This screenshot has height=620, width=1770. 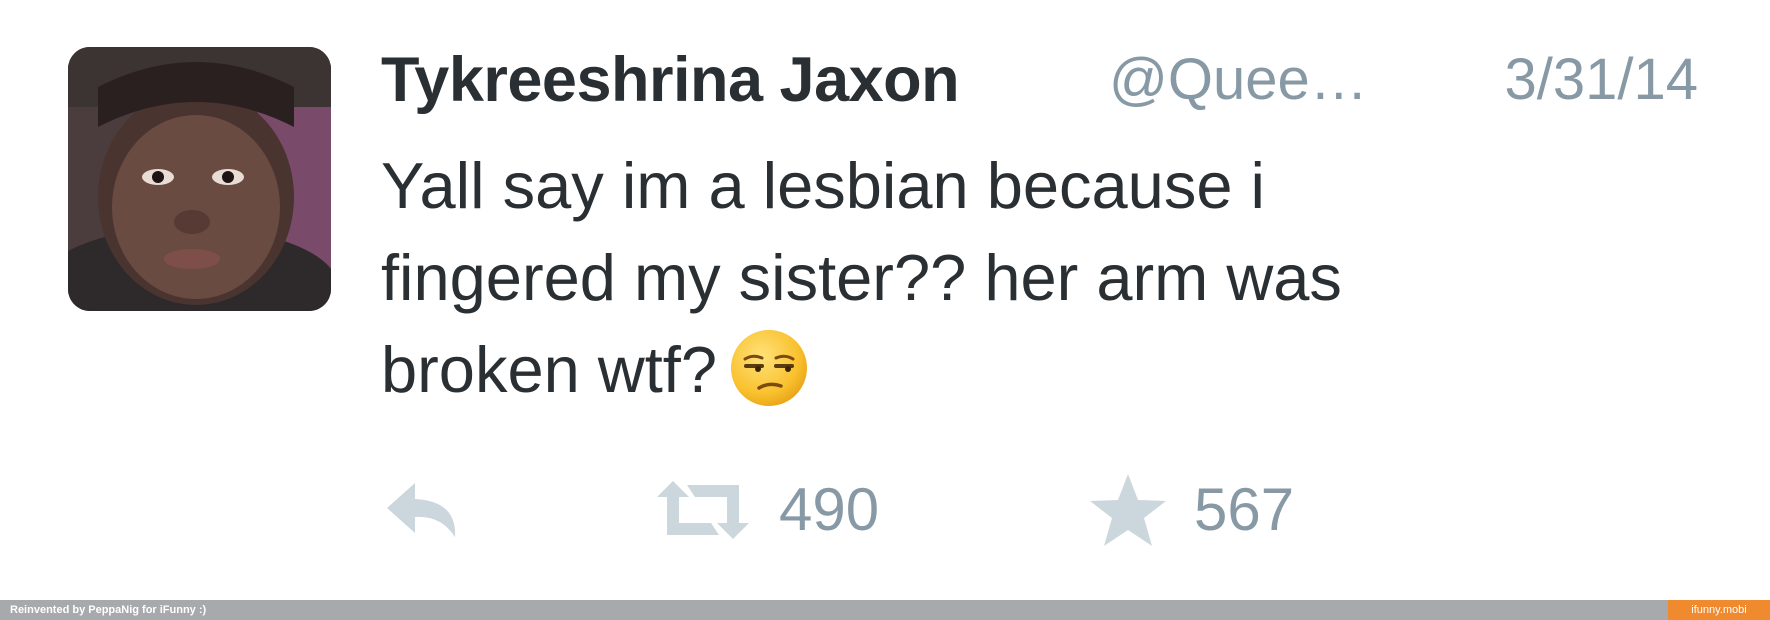 What do you see at coordinates (703, 510) in the screenshot?
I see `retweet-icon` at bounding box center [703, 510].